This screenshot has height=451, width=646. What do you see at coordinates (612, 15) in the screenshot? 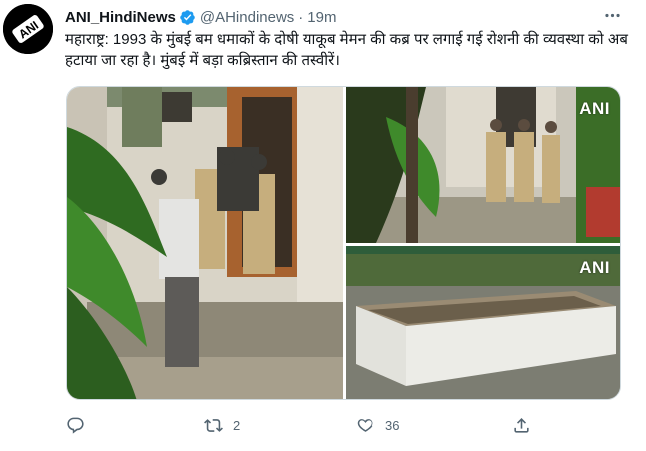
I see `more-options-icon` at bounding box center [612, 15].